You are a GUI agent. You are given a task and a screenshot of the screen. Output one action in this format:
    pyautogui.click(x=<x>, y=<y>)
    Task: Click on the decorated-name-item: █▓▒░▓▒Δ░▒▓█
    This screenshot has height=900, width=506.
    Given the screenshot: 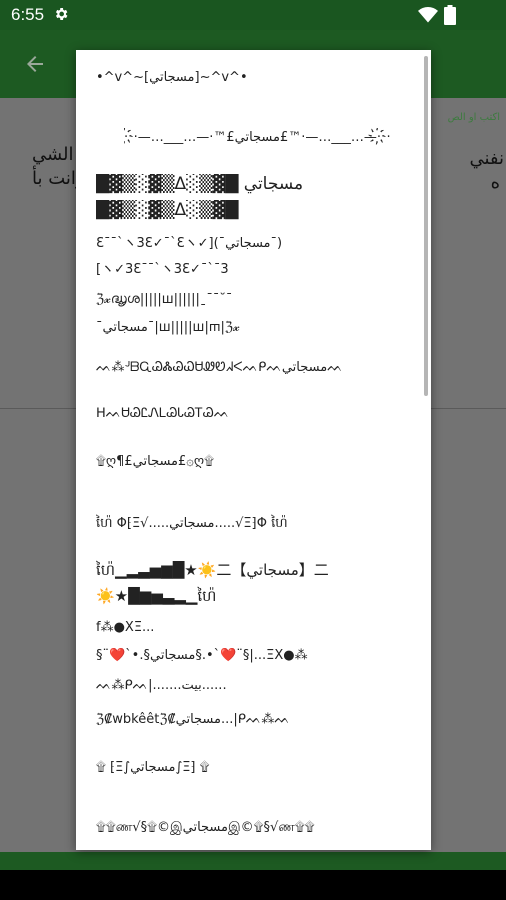 What is the action you would take?
    pyautogui.click(x=255, y=212)
    